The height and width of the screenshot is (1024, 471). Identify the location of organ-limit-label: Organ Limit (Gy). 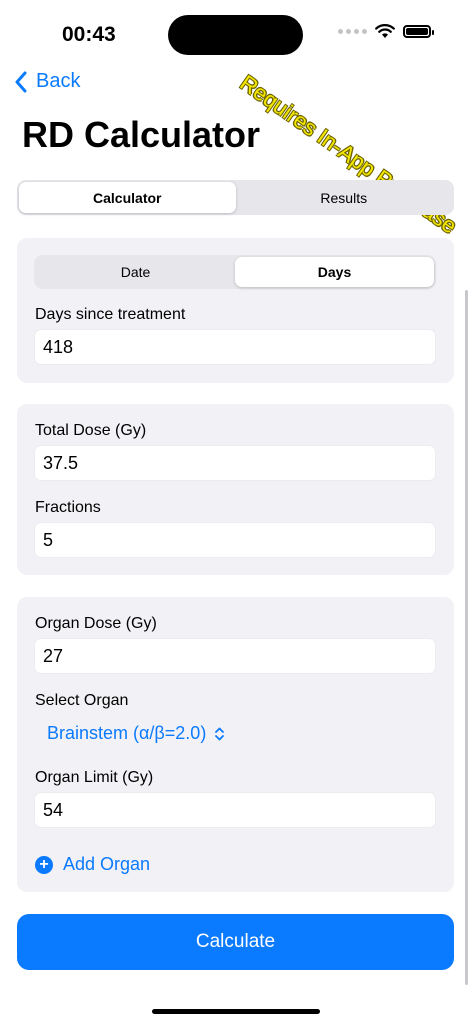
(94, 777).